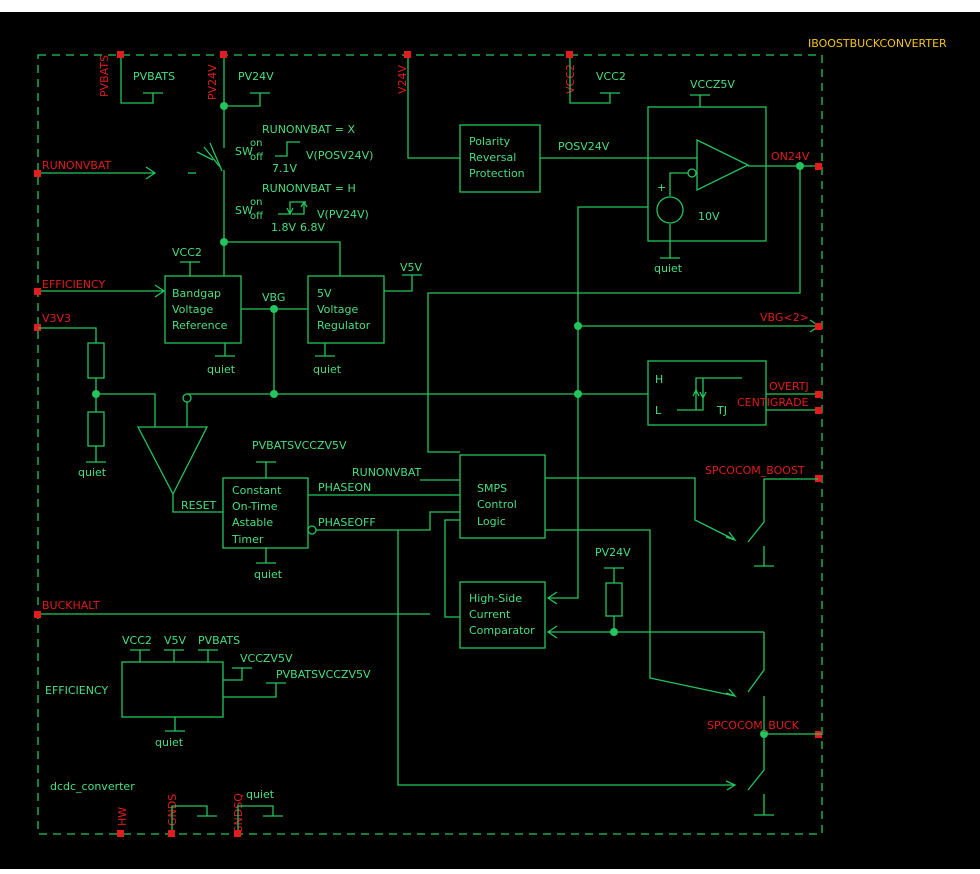  Describe the element at coordinates (187, 252) in the screenshot. I see `net-label-vcc2-bandgap: VCC2` at that location.